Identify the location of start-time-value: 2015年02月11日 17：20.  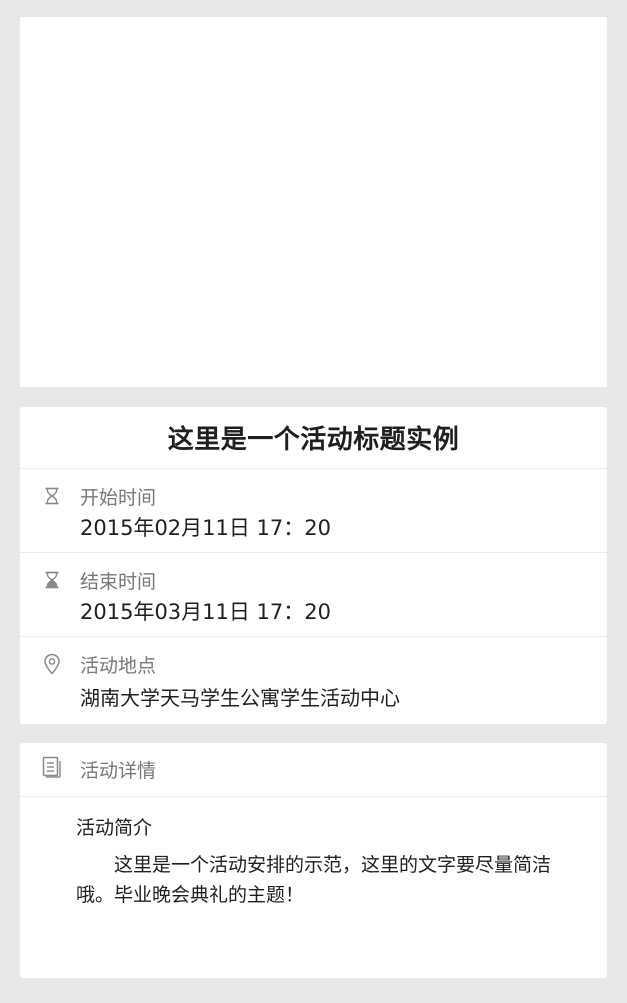
(206, 528).